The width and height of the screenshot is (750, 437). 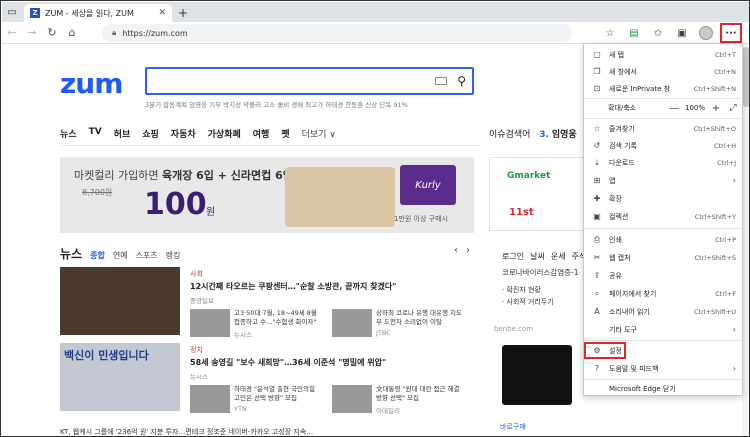 What do you see at coordinates (536, 194) in the screenshot?
I see `shopping-box` at bounding box center [536, 194].